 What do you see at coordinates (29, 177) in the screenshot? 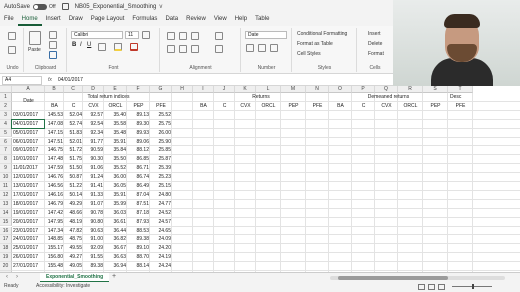
I see `cell-date: 12/01/2017` at bounding box center [29, 177].